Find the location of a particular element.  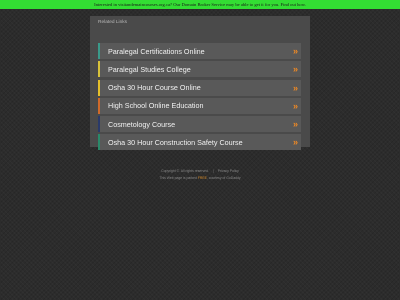

related-link-osha-30-hour: Osha 30 Hour Course Online » is located at coordinates (199, 87).